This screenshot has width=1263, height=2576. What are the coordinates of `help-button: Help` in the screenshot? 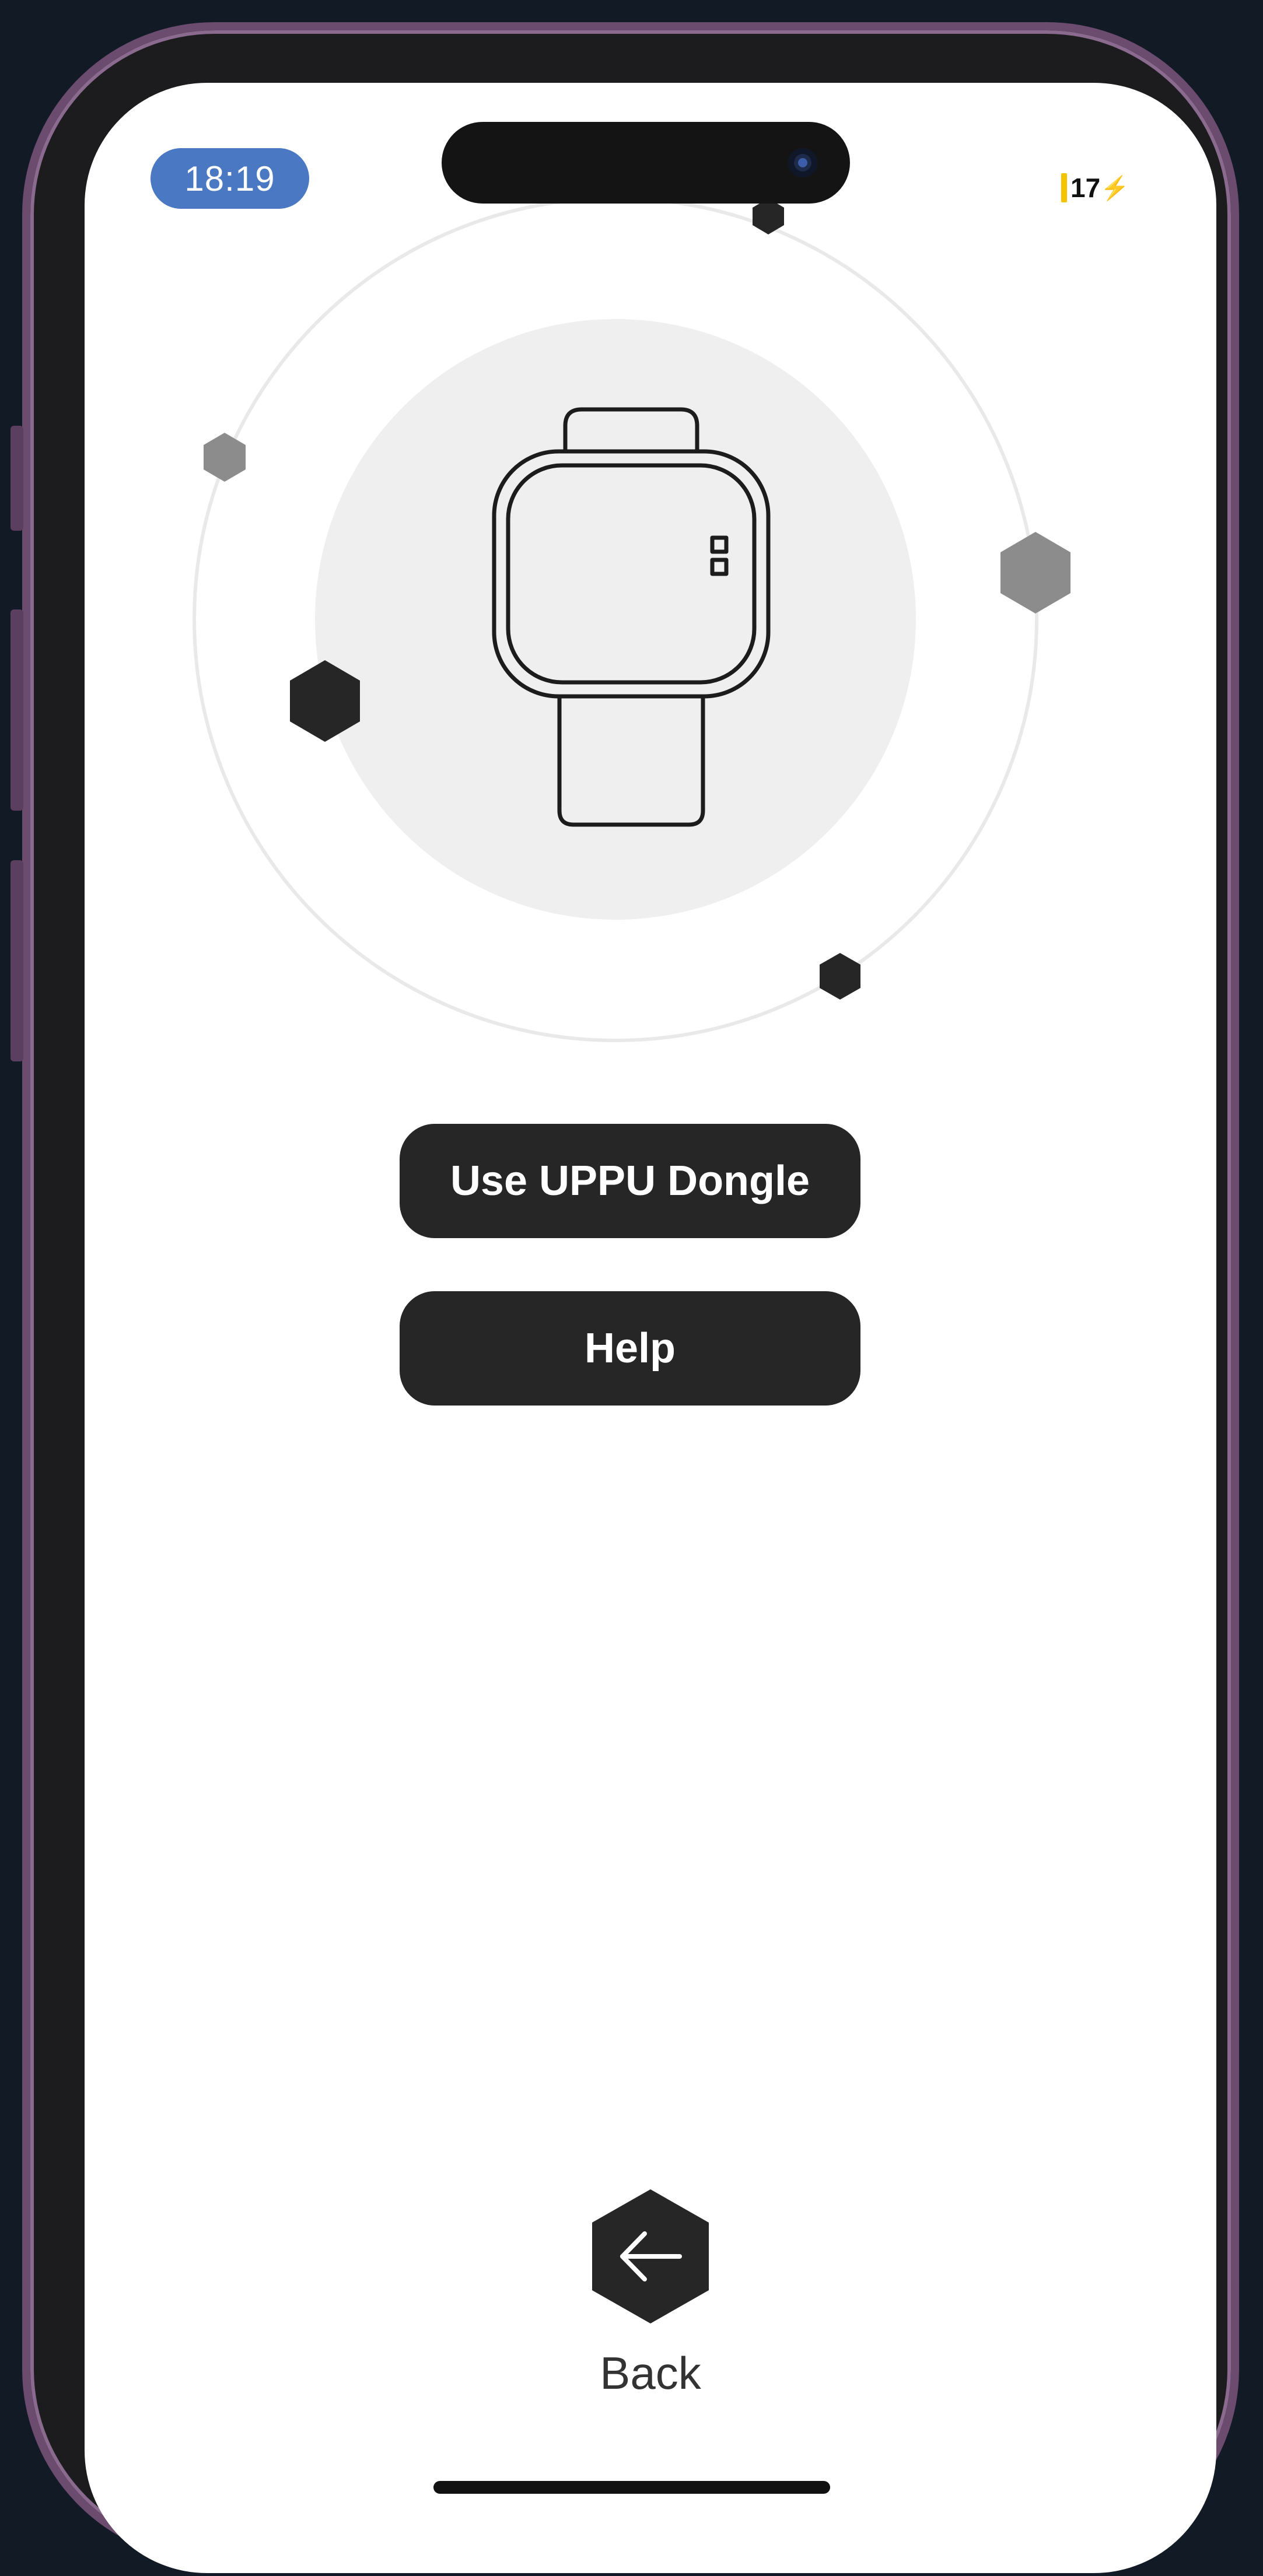 It's located at (630, 1348).